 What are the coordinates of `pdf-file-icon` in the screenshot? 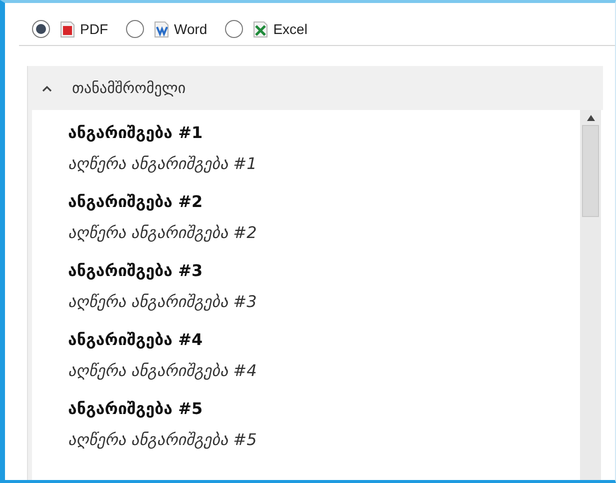 It's located at (67, 29).